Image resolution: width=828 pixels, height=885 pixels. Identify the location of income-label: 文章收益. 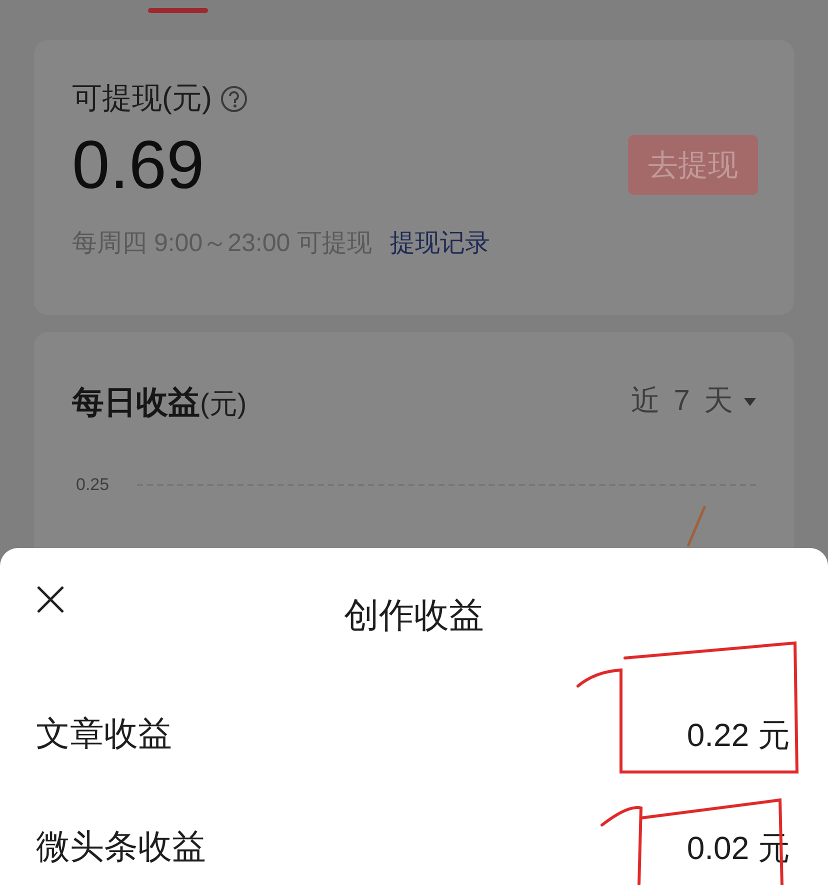
(104, 734).